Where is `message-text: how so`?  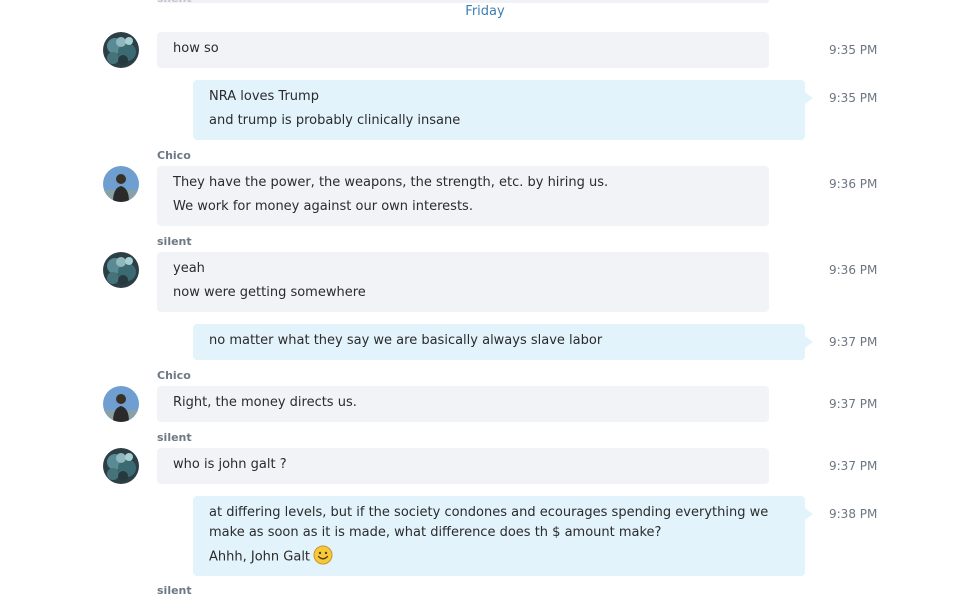
message-text: how so is located at coordinates (196, 48).